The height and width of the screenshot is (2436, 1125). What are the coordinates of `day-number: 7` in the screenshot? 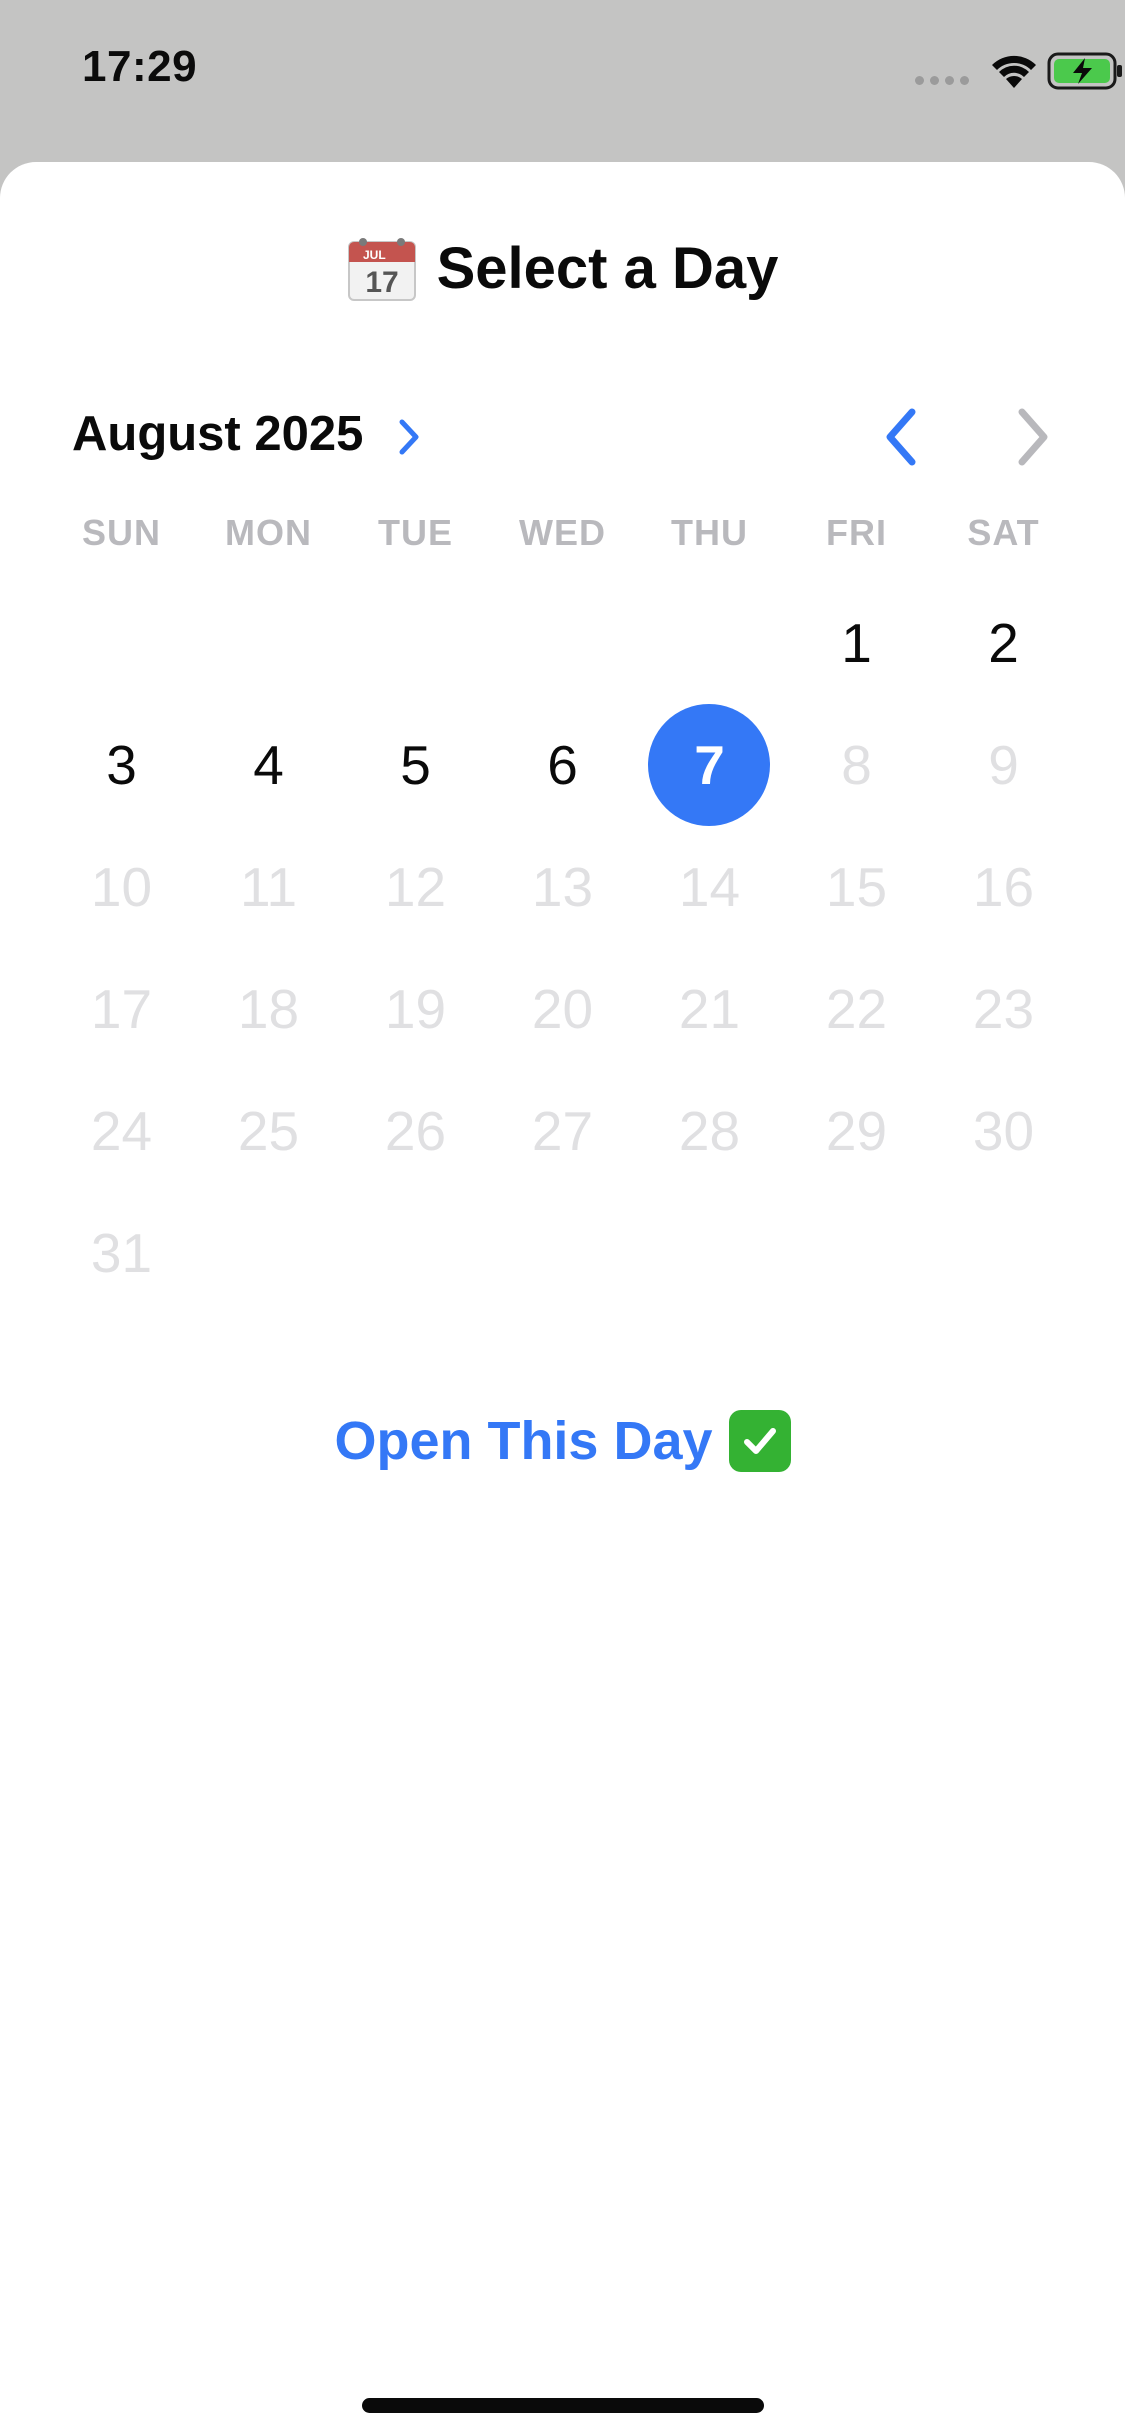 It's located at (709, 765).